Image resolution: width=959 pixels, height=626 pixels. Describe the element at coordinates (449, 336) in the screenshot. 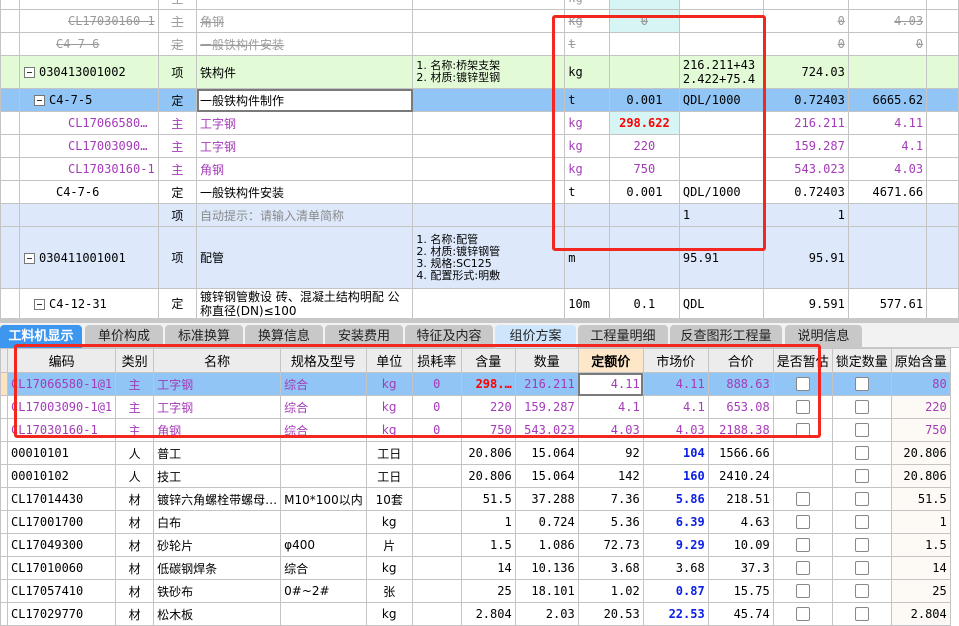

I see `tab-6: 特征及内容` at that location.